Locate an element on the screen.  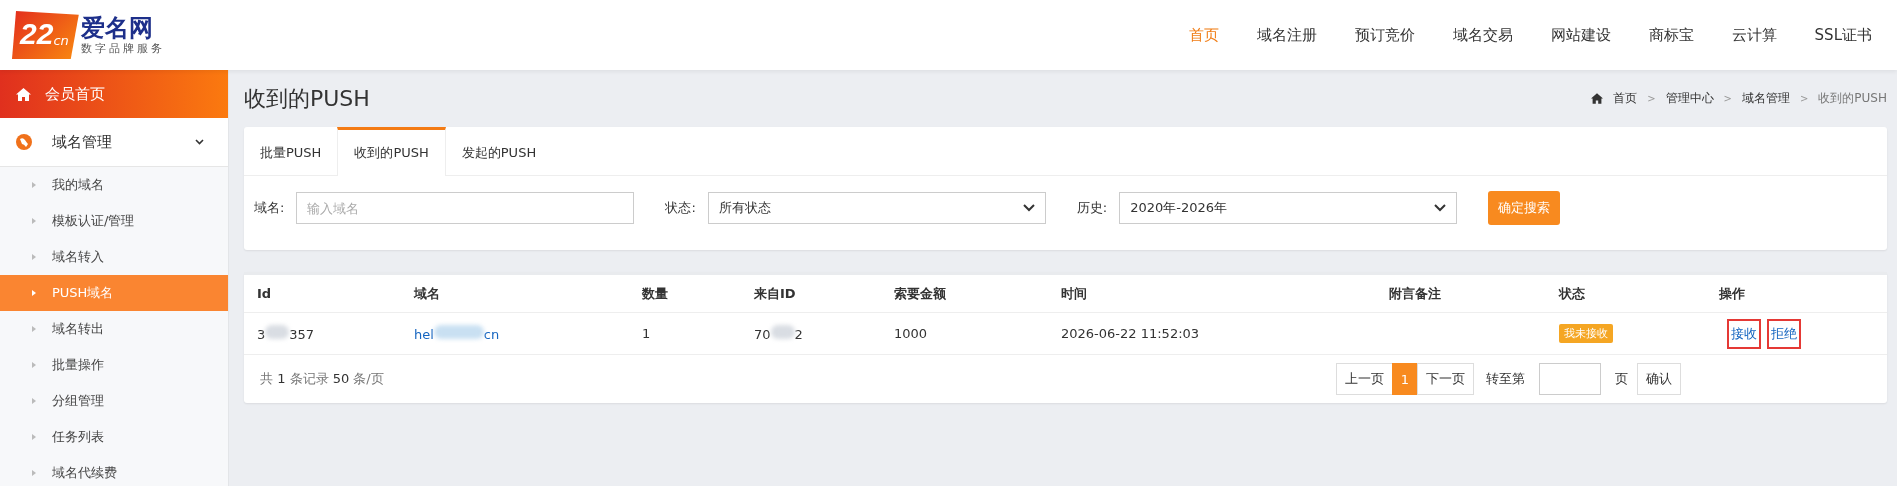
nav-link: 网站建设 is located at coordinates (1580, 35).